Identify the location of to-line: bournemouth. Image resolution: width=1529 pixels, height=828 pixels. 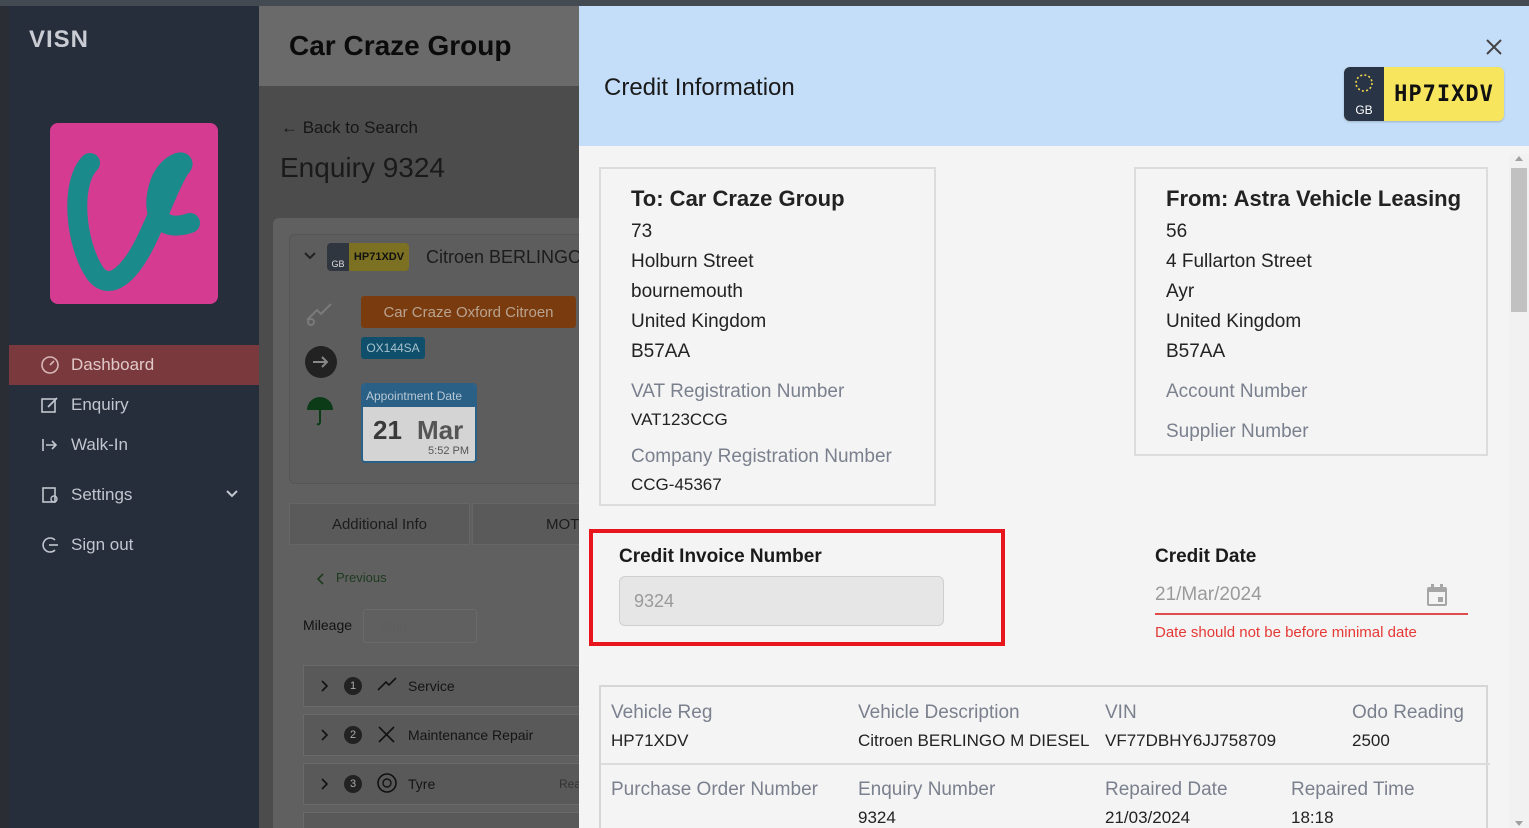
(687, 291).